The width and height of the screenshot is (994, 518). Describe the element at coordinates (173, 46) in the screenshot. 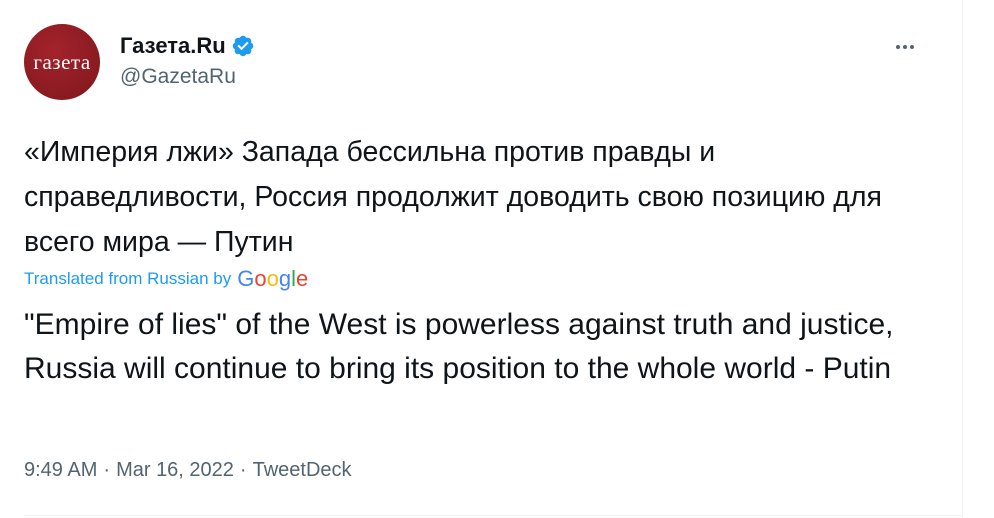

I see `author-display-name: Газета.Ru` at that location.